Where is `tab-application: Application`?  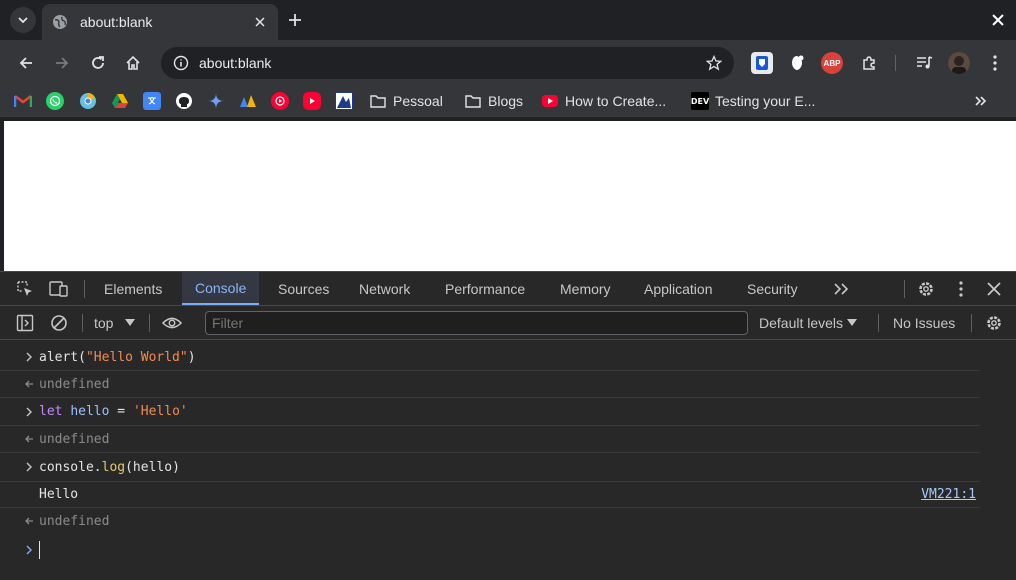
tab-application: Application is located at coordinates (678, 288).